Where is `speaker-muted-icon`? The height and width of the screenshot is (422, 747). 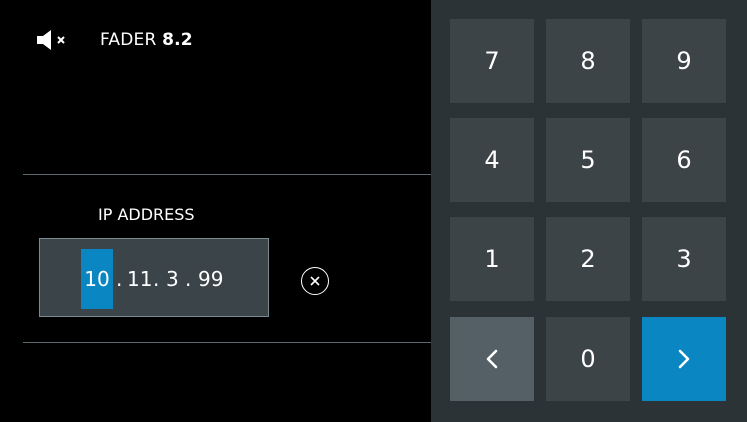 speaker-muted-icon is located at coordinates (52, 40).